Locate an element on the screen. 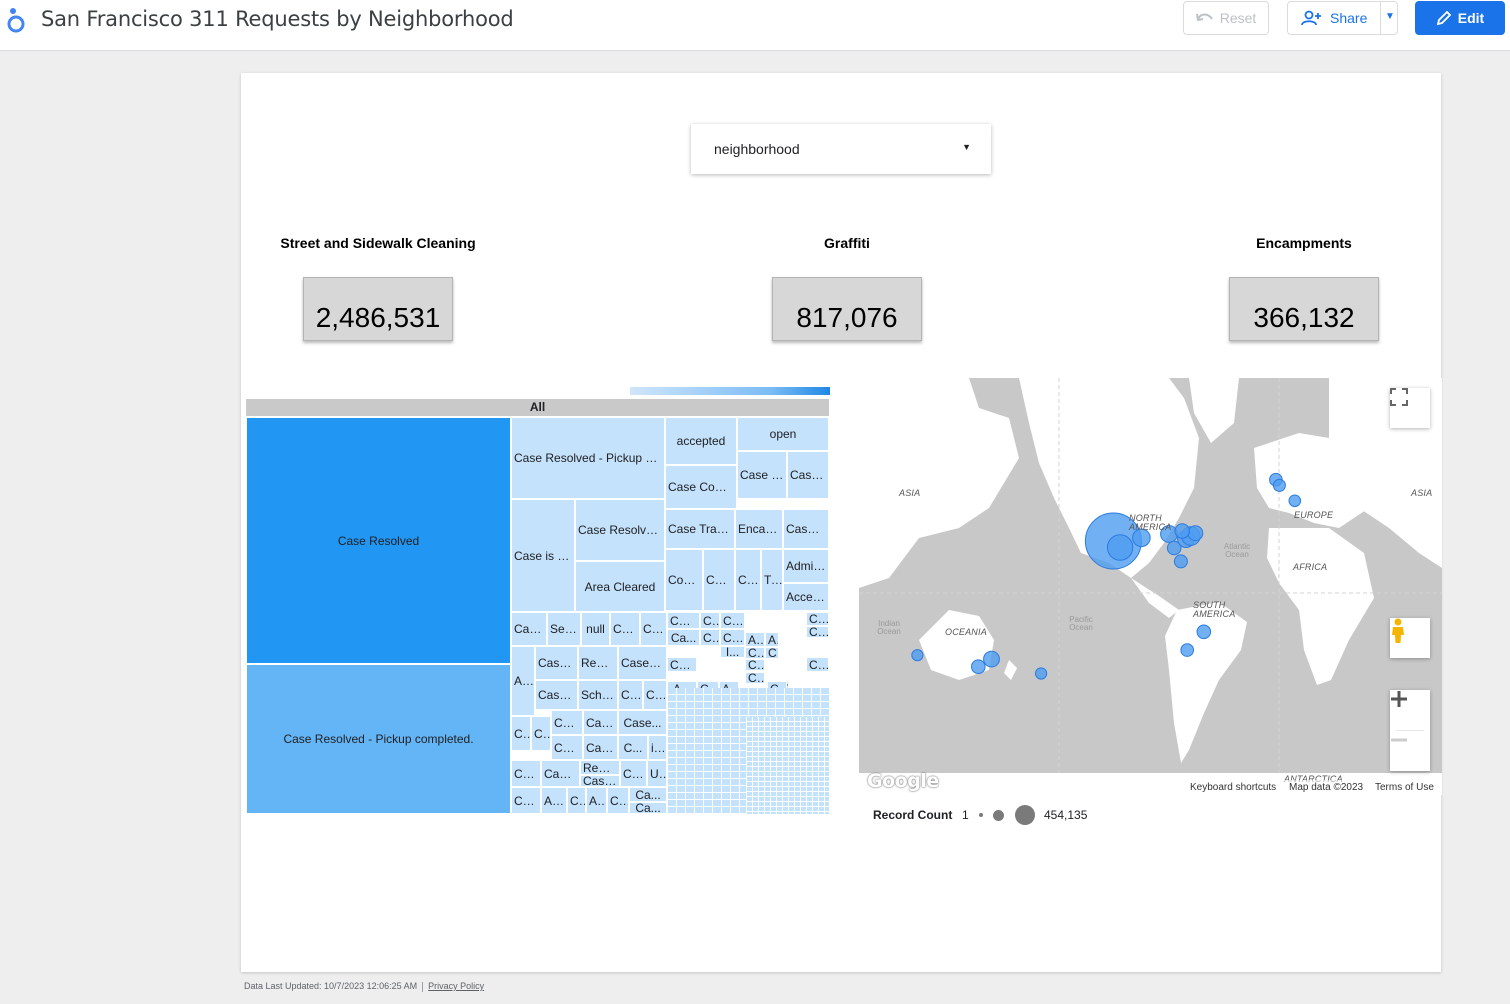  fullscreen-button is located at coordinates (1410, 408).